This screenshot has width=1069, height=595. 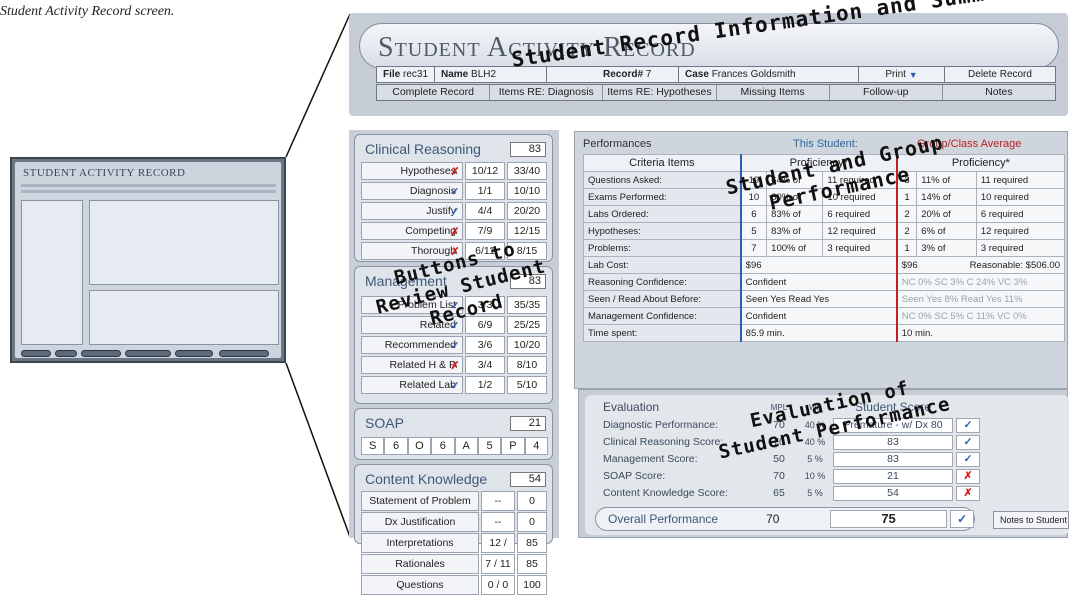 I want to click on content-item-button: Dx Justification, so click(x=420, y=522).